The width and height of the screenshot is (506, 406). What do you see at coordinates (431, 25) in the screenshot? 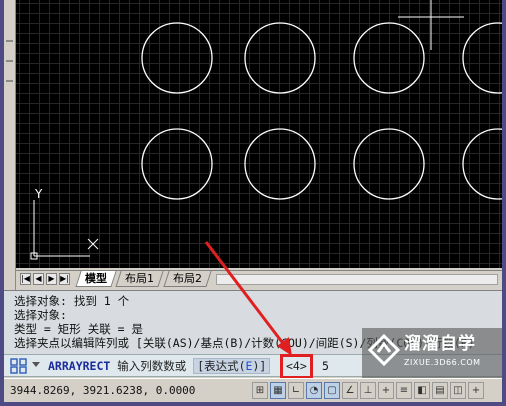
I see `crosshair-cursor` at bounding box center [431, 25].